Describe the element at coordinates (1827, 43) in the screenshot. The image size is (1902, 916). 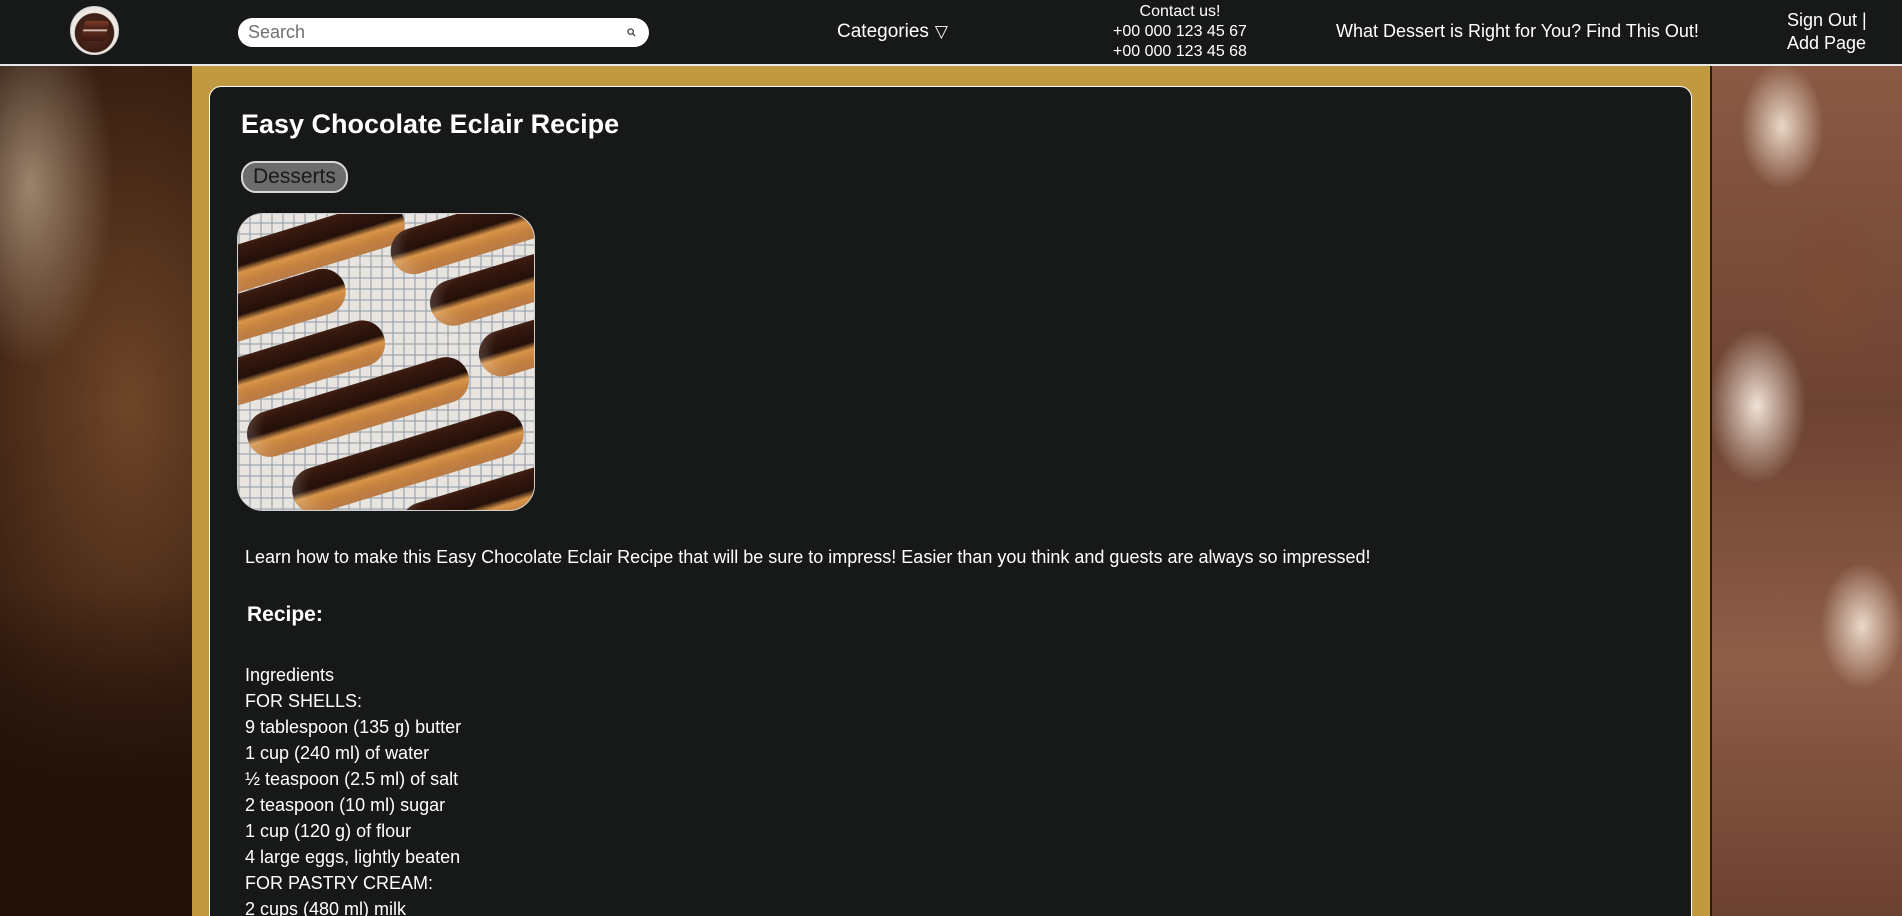
I see `add-page-link: Add Page` at that location.